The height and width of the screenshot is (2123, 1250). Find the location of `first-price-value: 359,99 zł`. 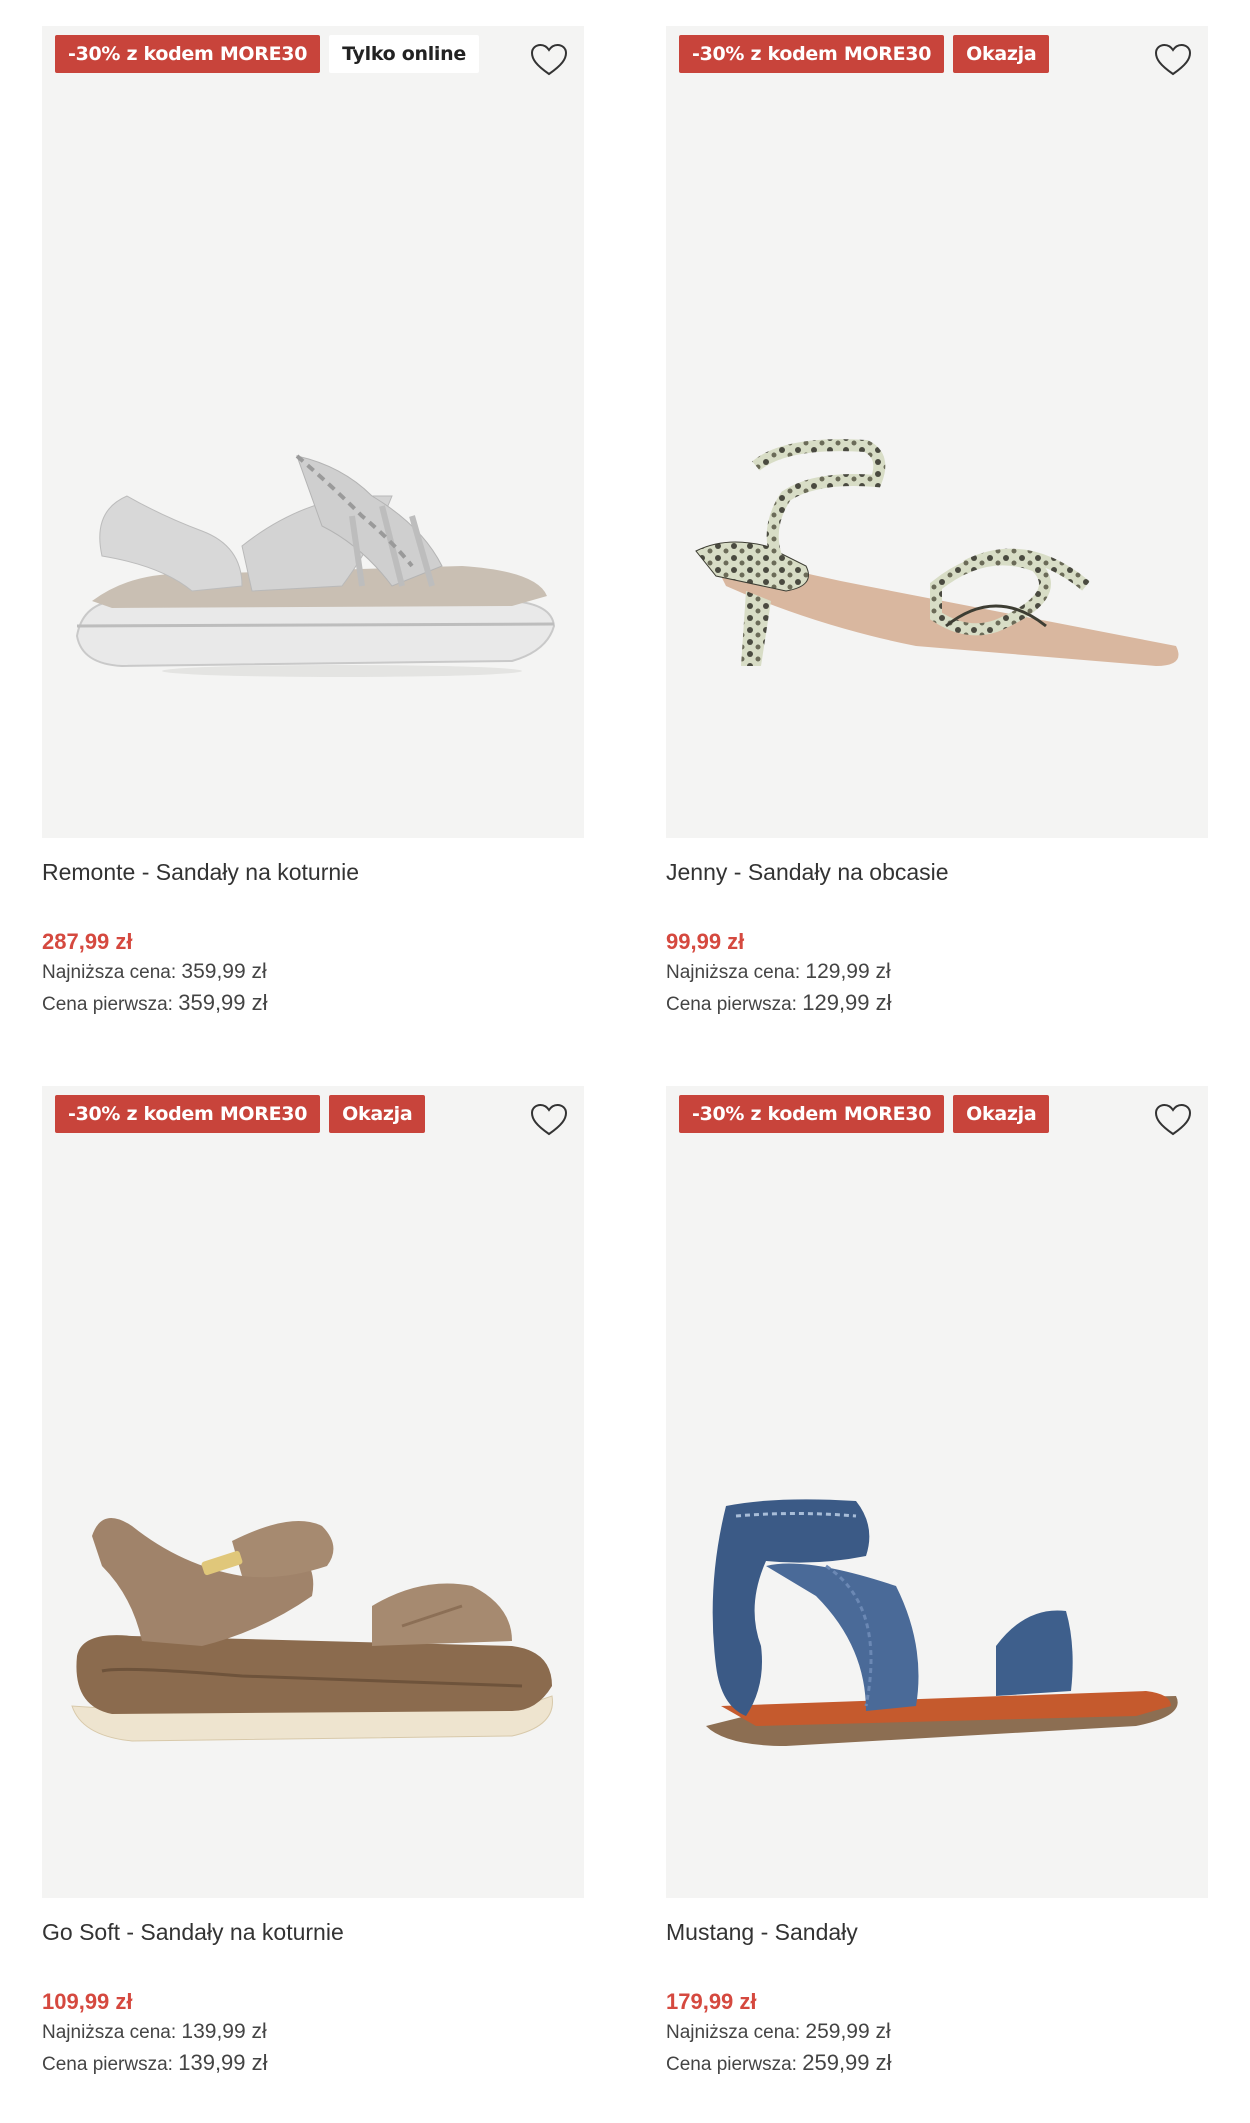

first-price-value: 359,99 zł is located at coordinates (223, 1002).